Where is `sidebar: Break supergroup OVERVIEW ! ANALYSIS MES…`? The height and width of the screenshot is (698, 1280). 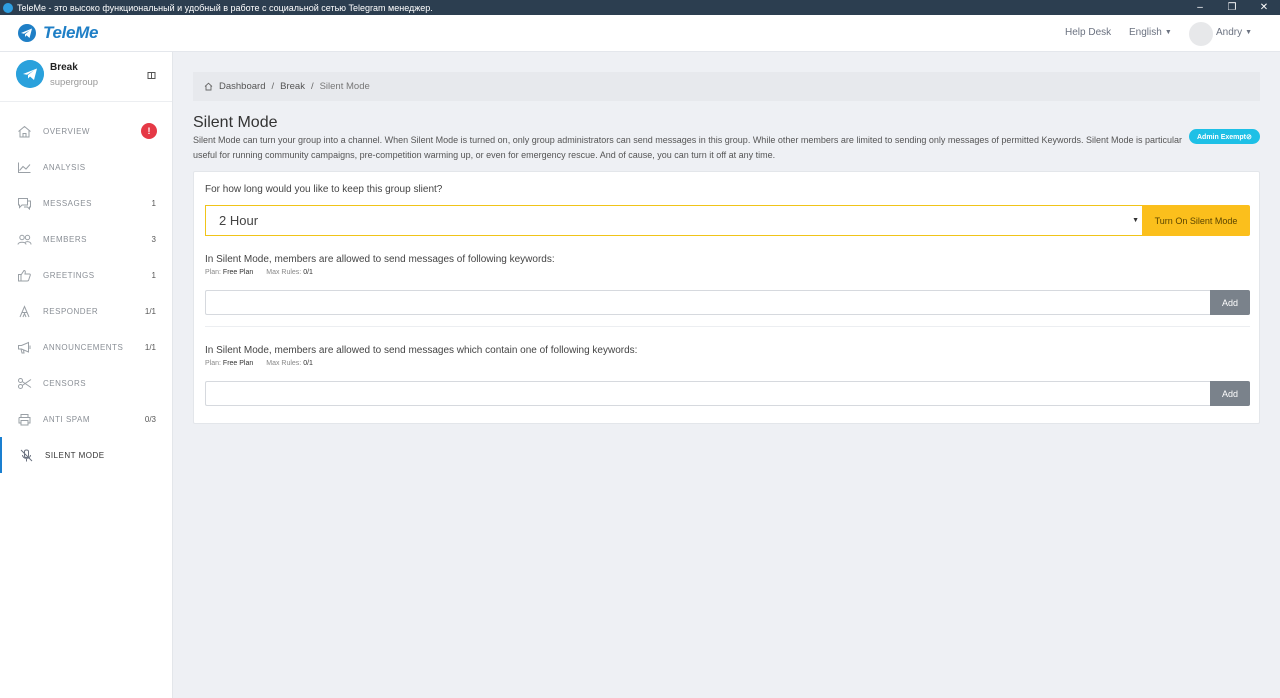
sidebar: Break supergroup OVERVIEW ! ANALYSIS MES… is located at coordinates (86, 375).